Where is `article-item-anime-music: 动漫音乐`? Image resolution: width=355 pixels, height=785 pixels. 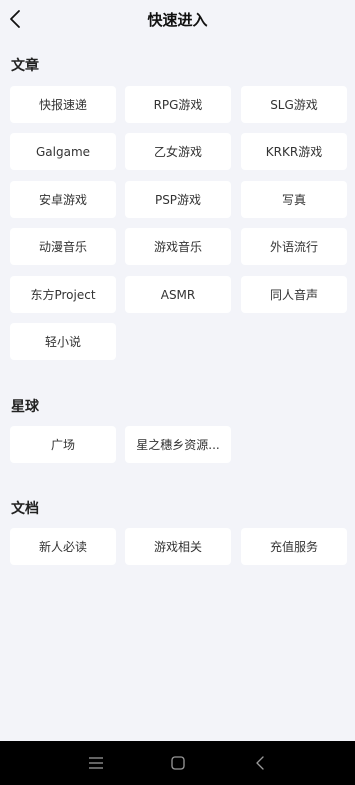
article-item-anime-music: 动漫音乐 is located at coordinates (63, 246).